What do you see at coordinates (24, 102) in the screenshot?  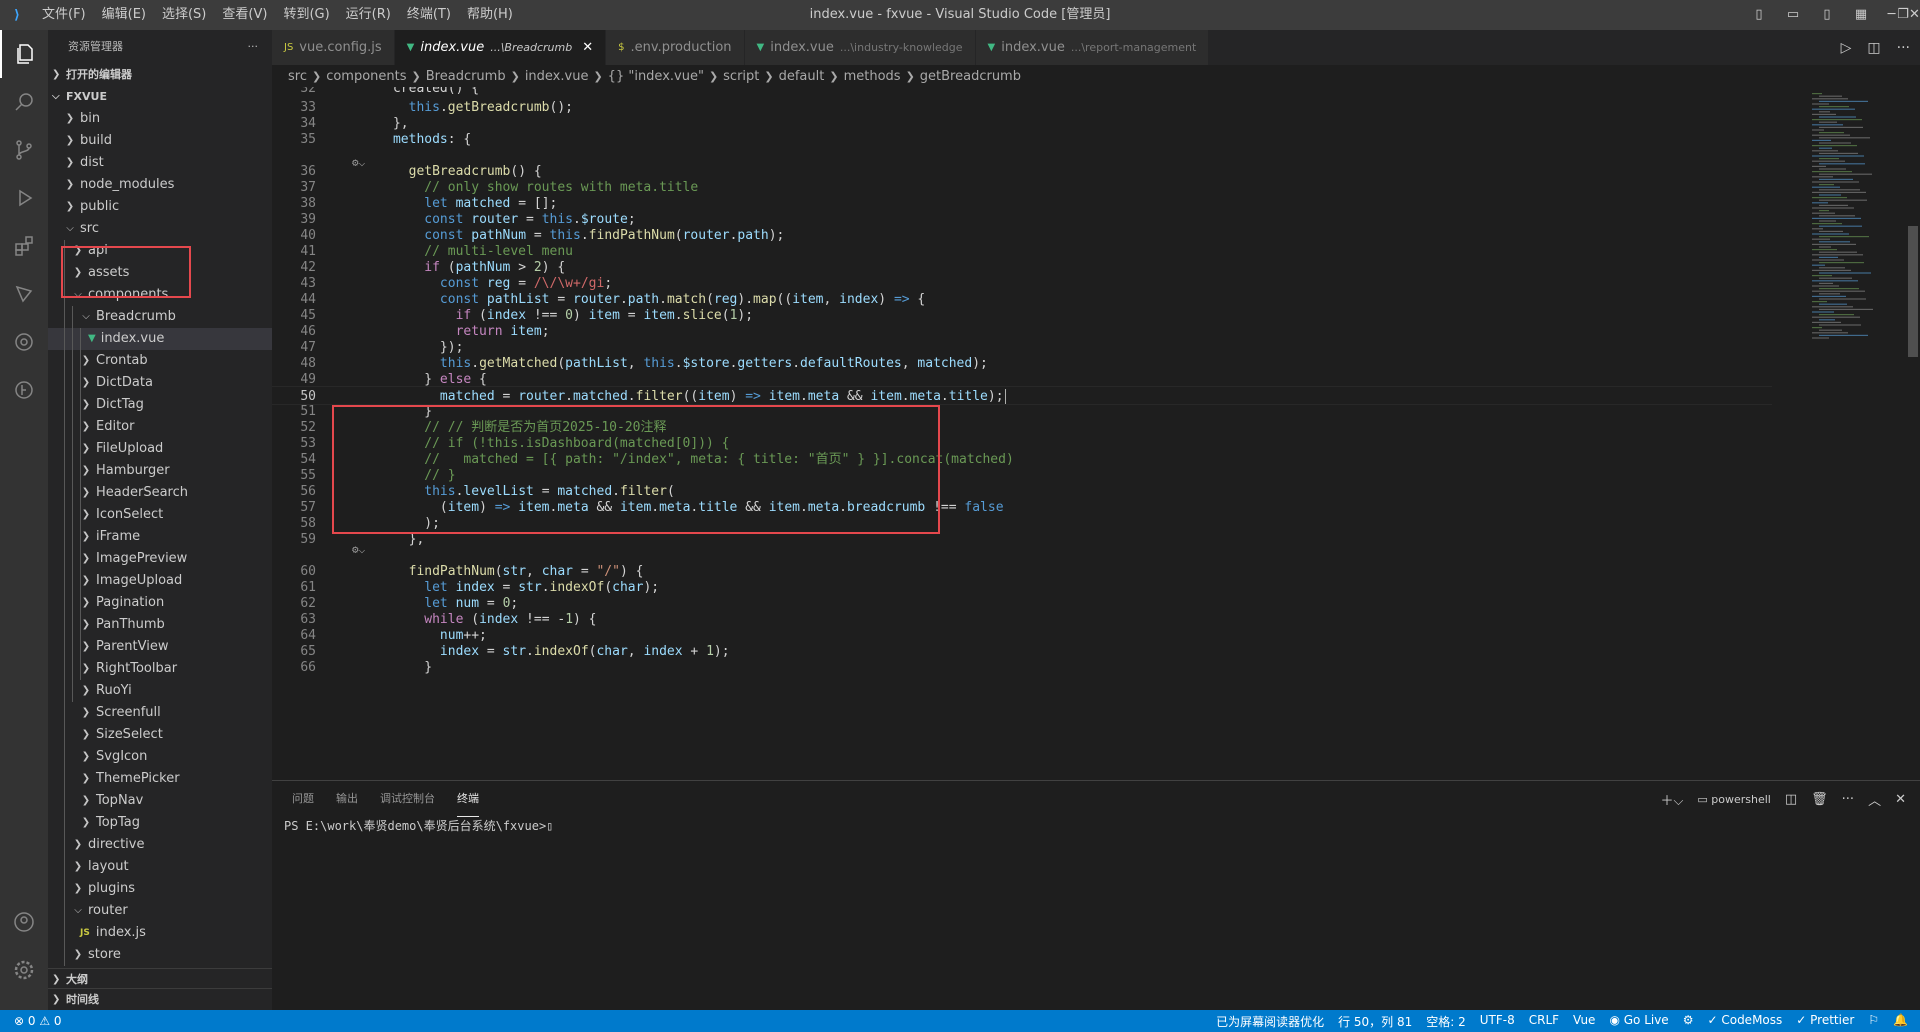 I see `search-icon` at bounding box center [24, 102].